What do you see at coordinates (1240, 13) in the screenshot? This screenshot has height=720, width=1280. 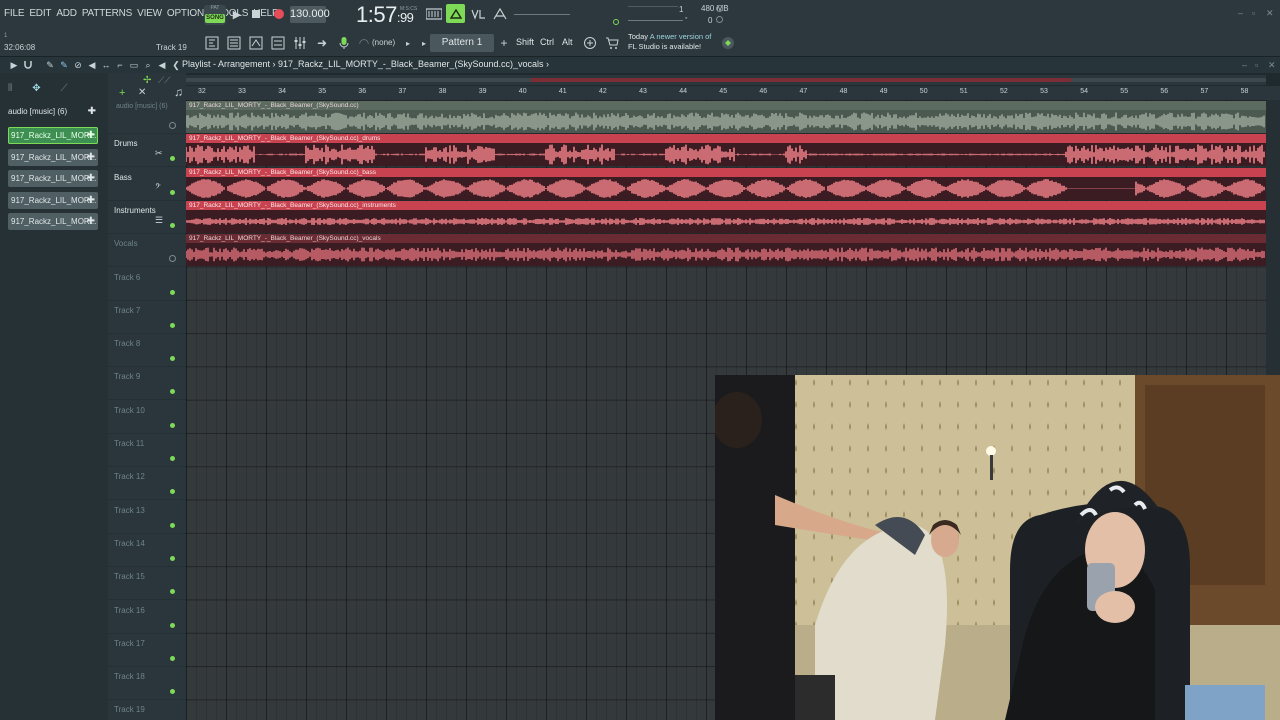 I see `minimize-icon: –` at bounding box center [1240, 13].